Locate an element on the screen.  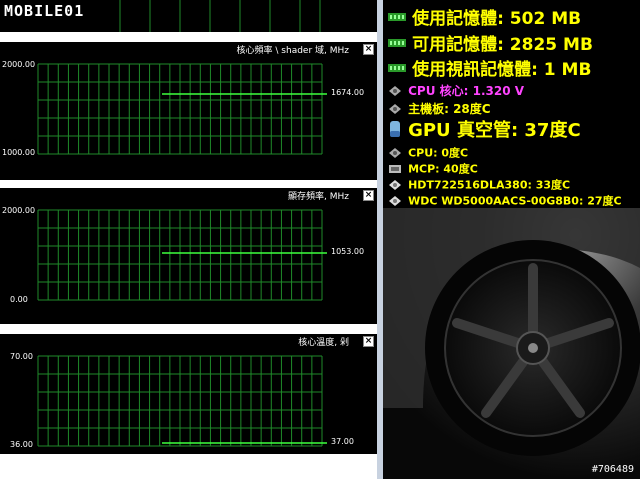
cpu-core-text: CPU 核心: 1.320 V is located at coordinates (466, 91).